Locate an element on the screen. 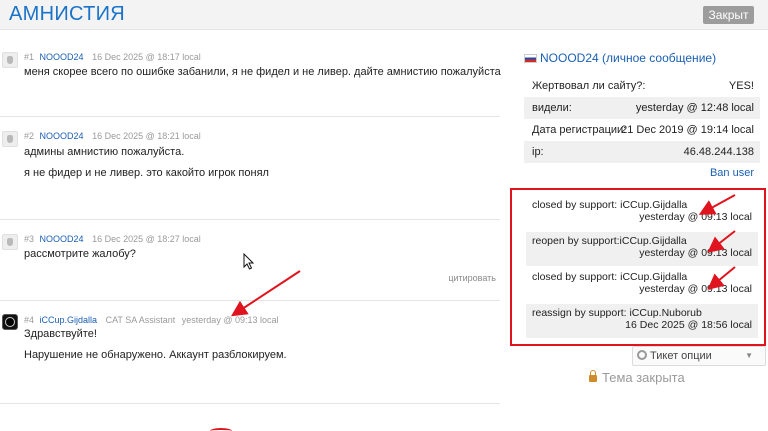  post-number: #4 is located at coordinates (29, 320).